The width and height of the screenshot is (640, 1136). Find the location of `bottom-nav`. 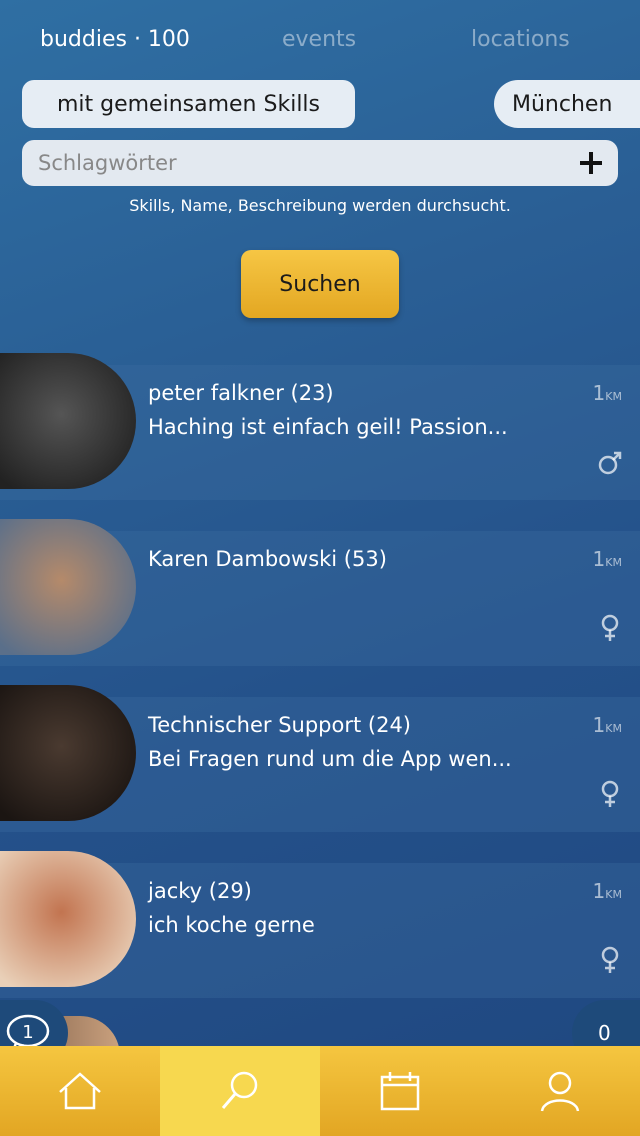

bottom-nav is located at coordinates (320, 1091).